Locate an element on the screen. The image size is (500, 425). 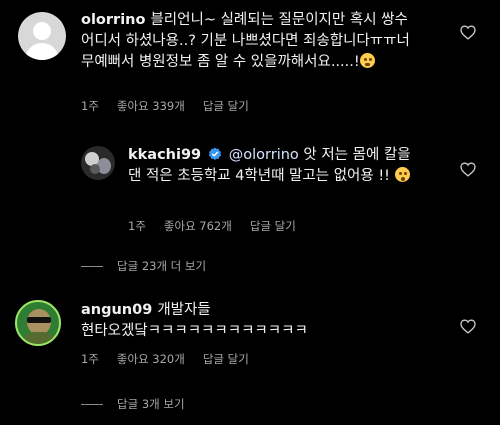
likes-count: 좋아요 762개 is located at coordinates (198, 226).